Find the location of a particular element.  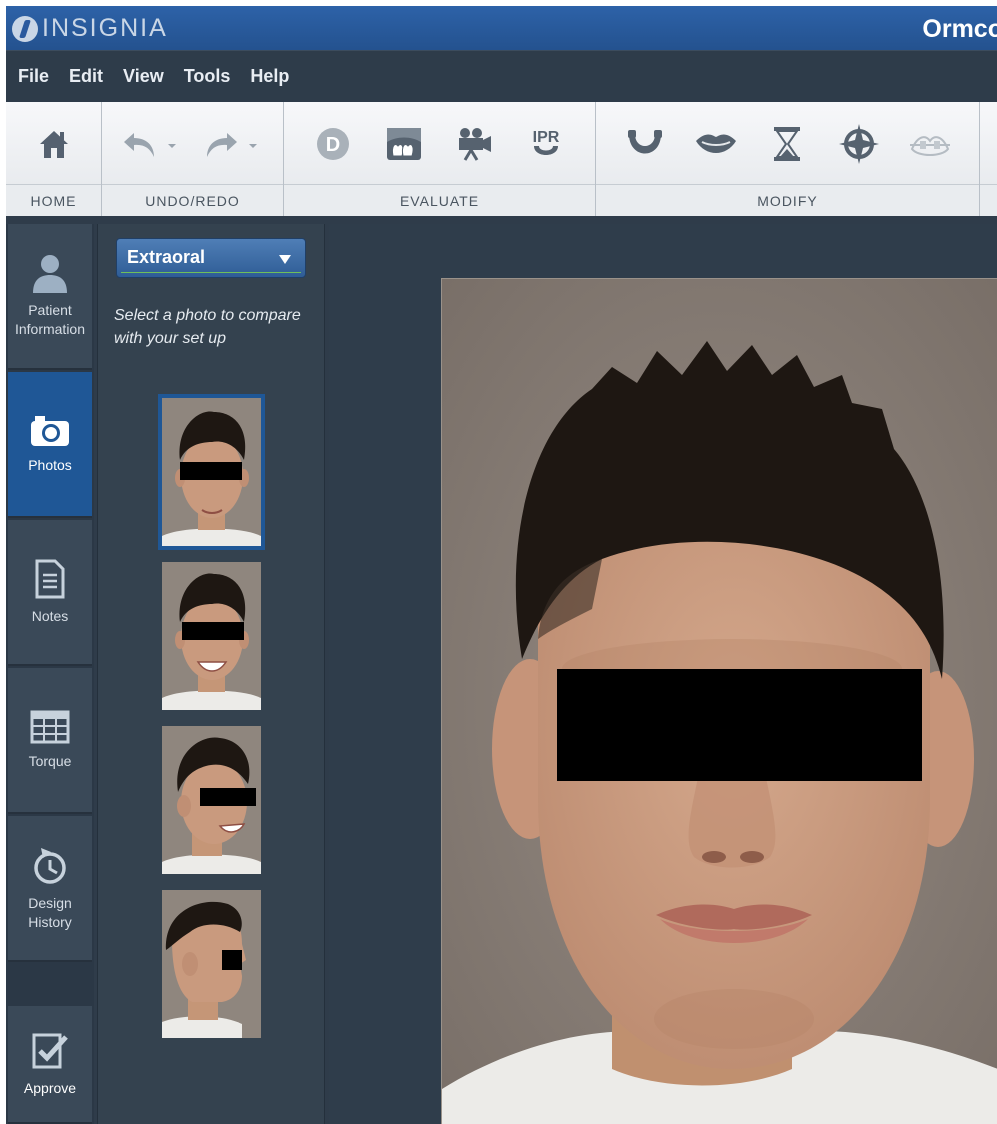

logo-mark-icon is located at coordinates (25, 28).